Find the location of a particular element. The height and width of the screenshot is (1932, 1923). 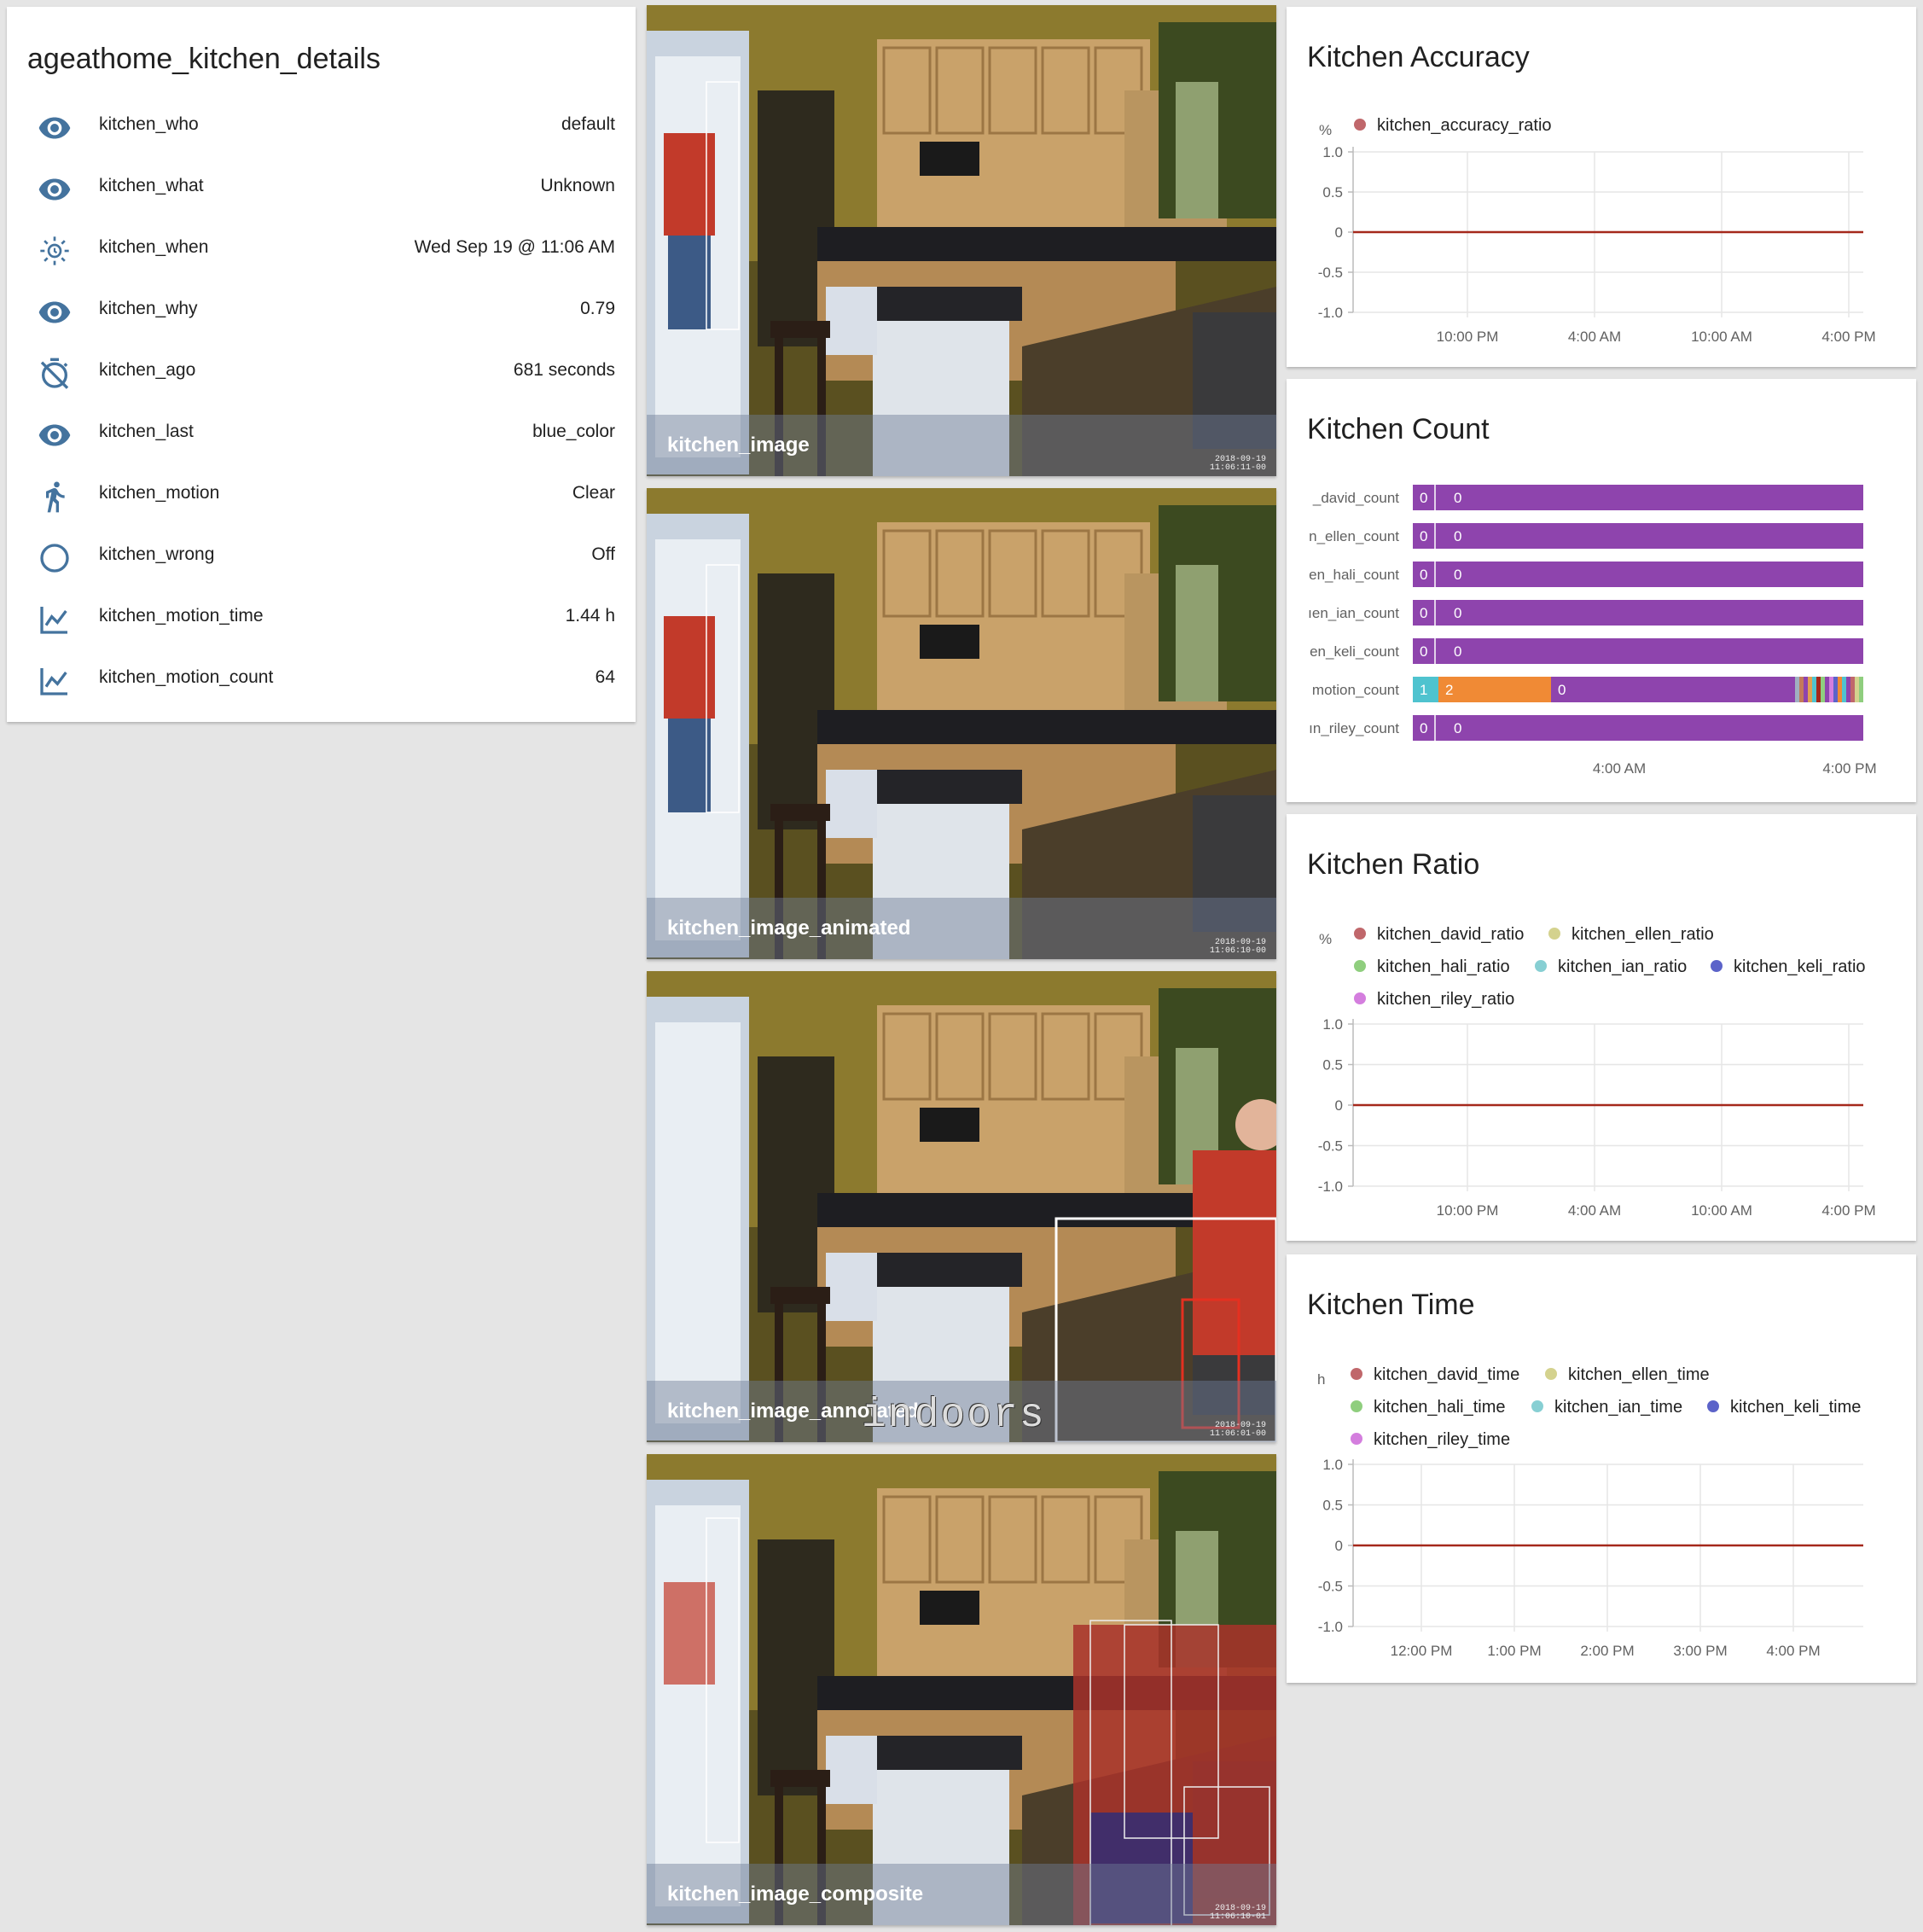

y-tick-label: 1.0 is located at coordinates (1332, 152).